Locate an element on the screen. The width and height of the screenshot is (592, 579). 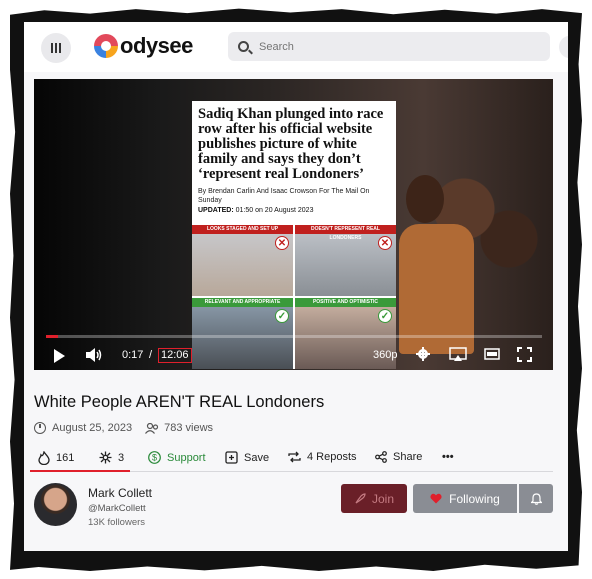
search-input is located at coordinates (389, 46).